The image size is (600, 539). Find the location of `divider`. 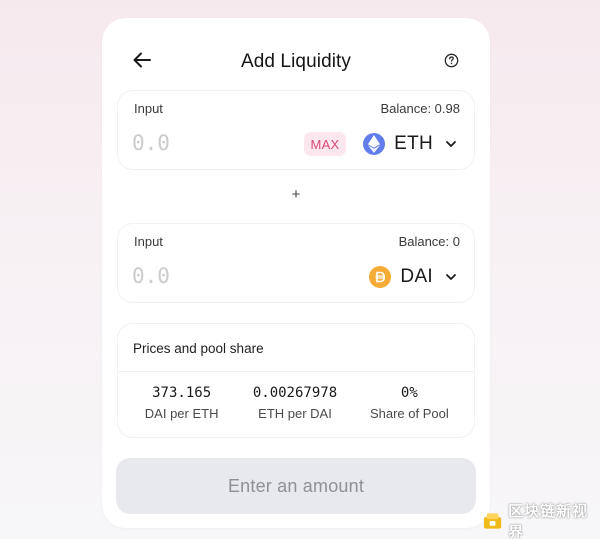

divider is located at coordinates (296, 371).